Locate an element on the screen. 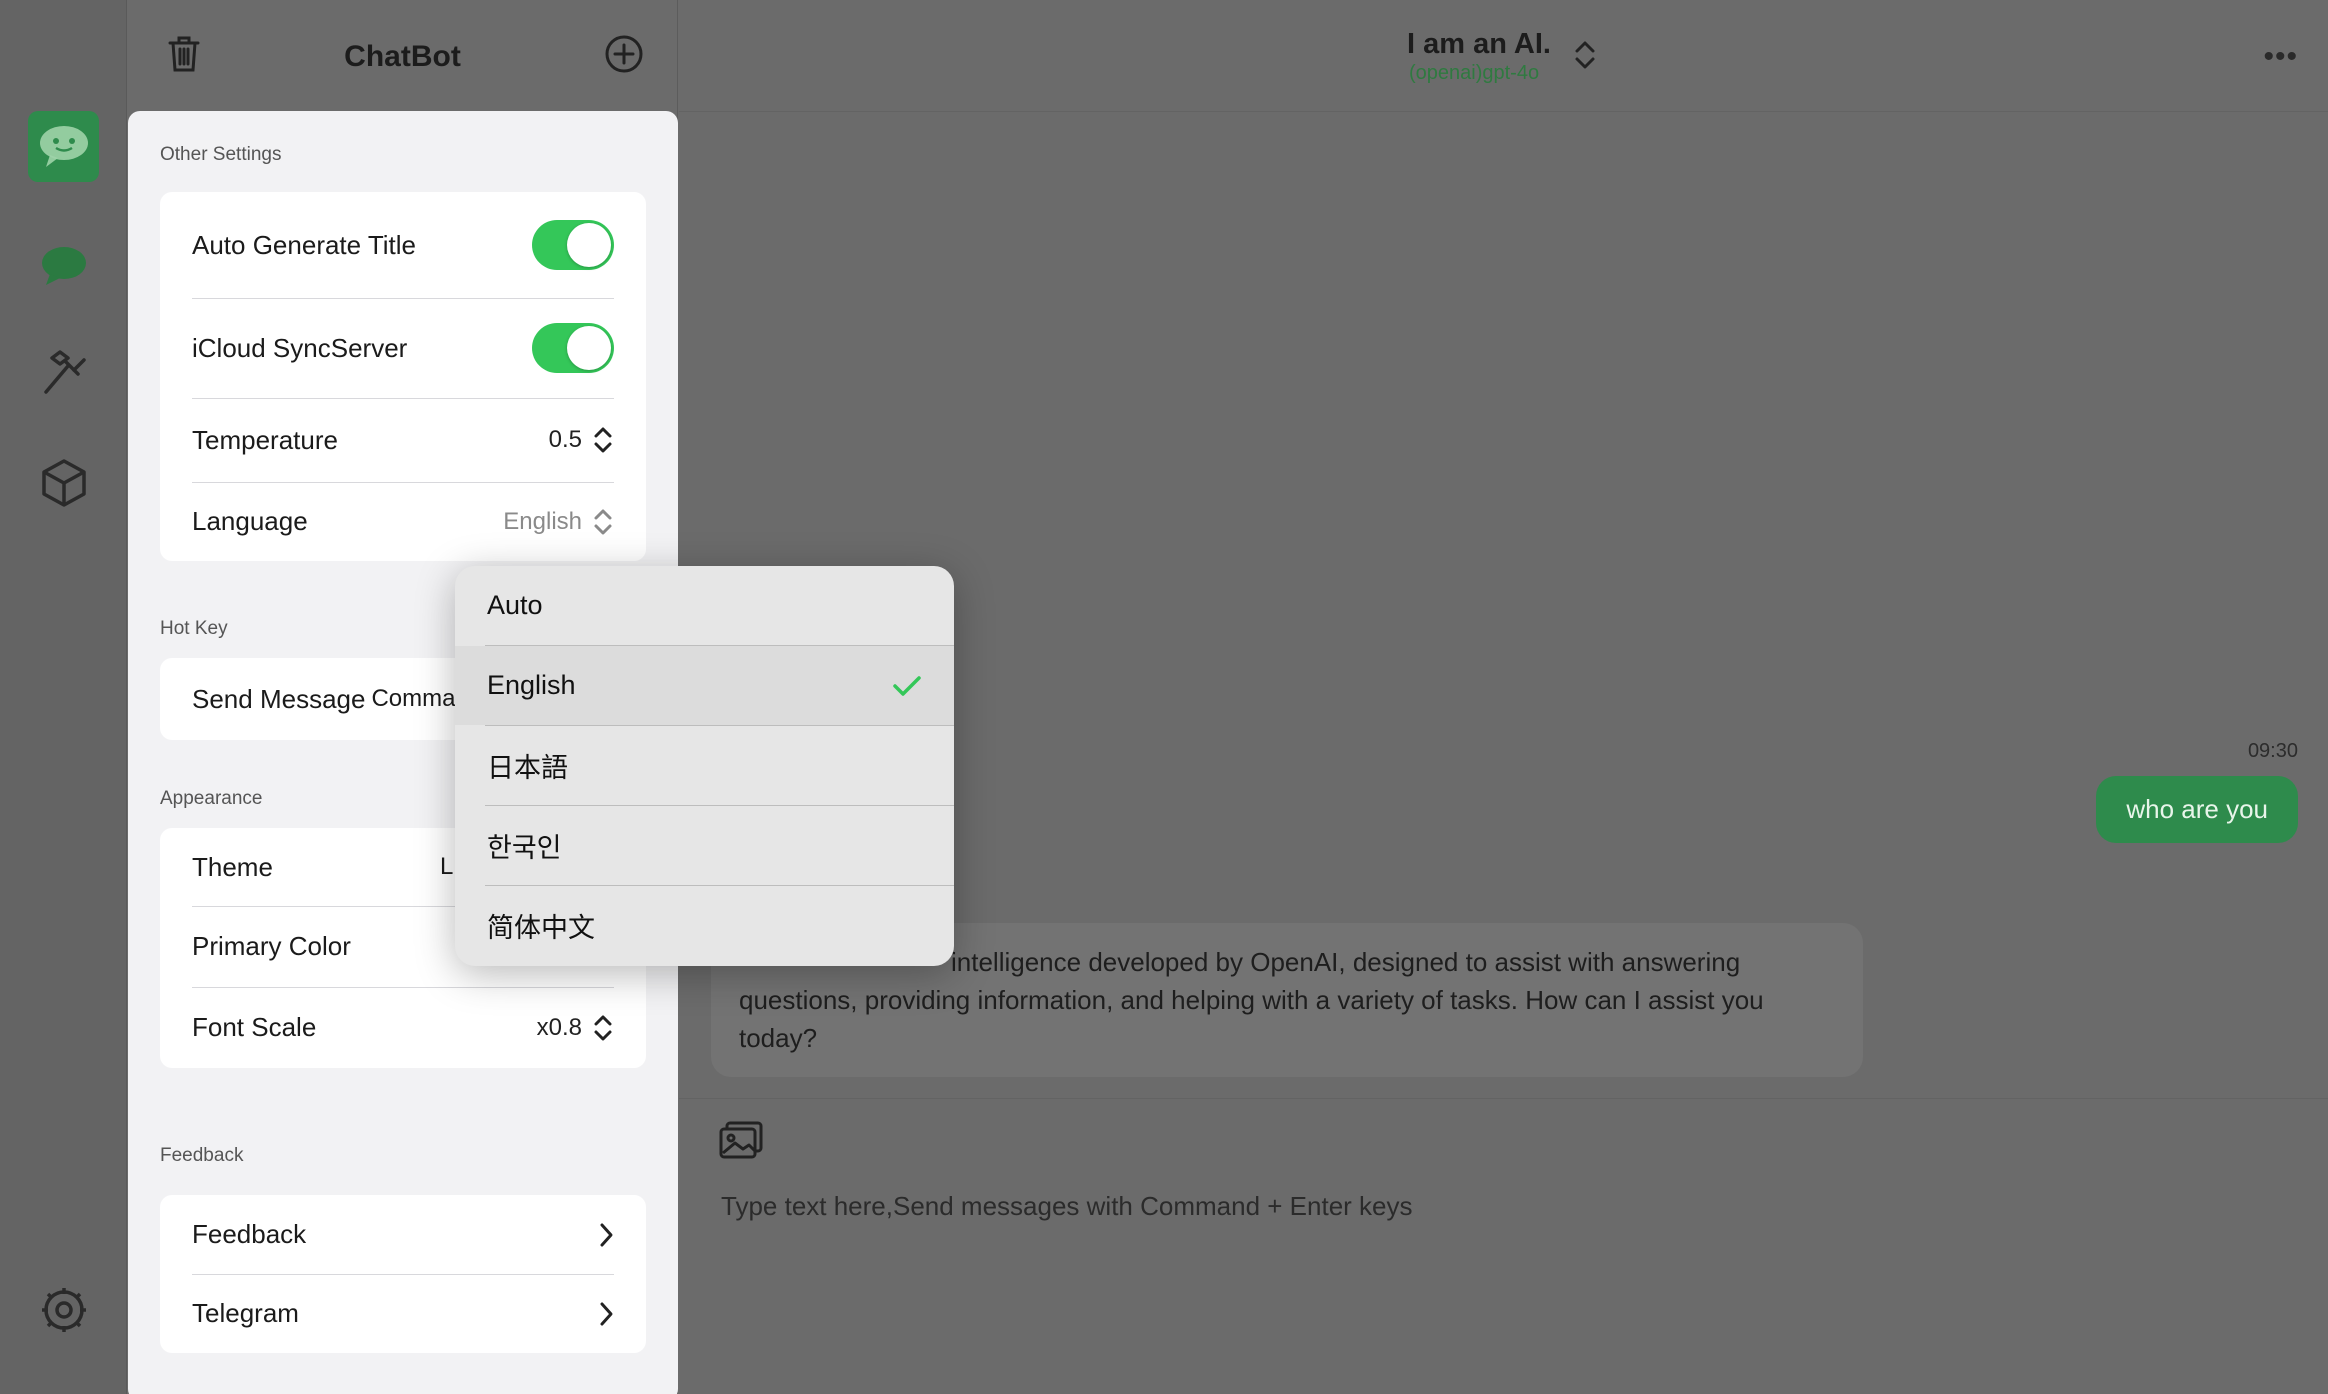 The image size is (2328, 1394). message-input is located at coordinates (1471, 1206).